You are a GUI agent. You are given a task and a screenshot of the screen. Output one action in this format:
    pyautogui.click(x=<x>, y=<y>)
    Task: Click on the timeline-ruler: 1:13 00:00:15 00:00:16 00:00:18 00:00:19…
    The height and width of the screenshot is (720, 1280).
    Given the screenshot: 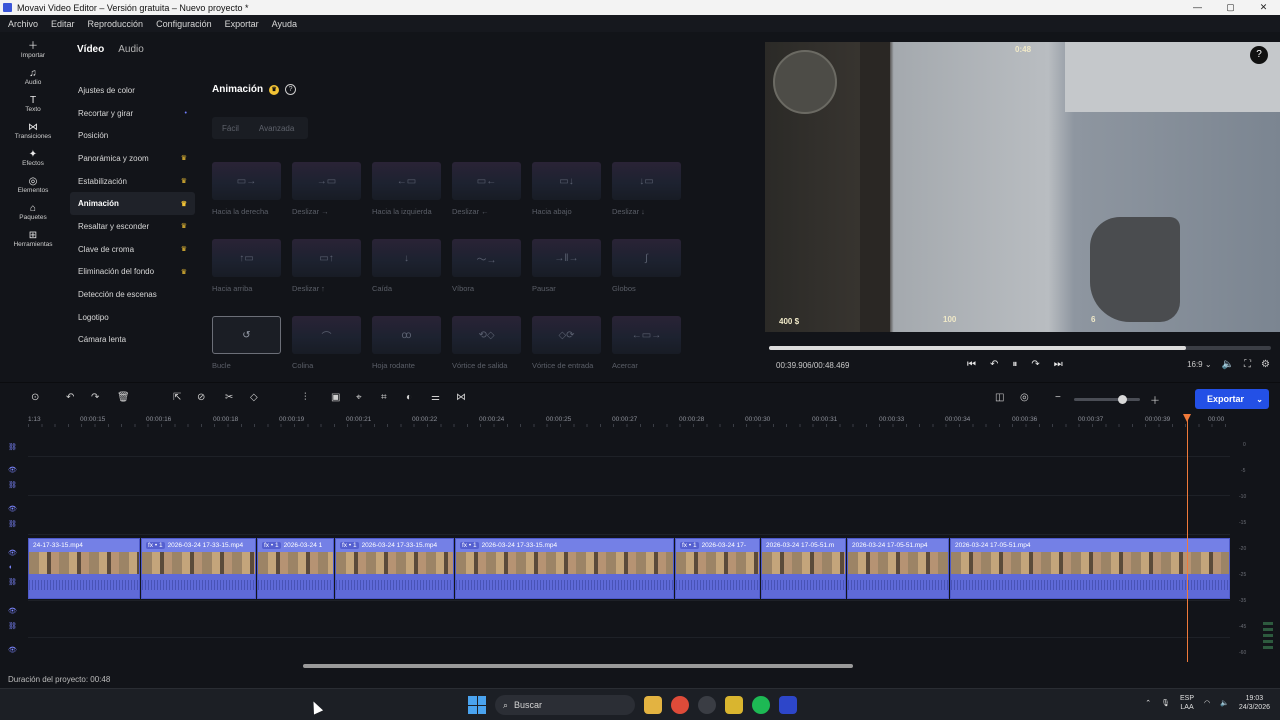 What is the action you would take?
    pyautogui.click(x=629, y=421)
    